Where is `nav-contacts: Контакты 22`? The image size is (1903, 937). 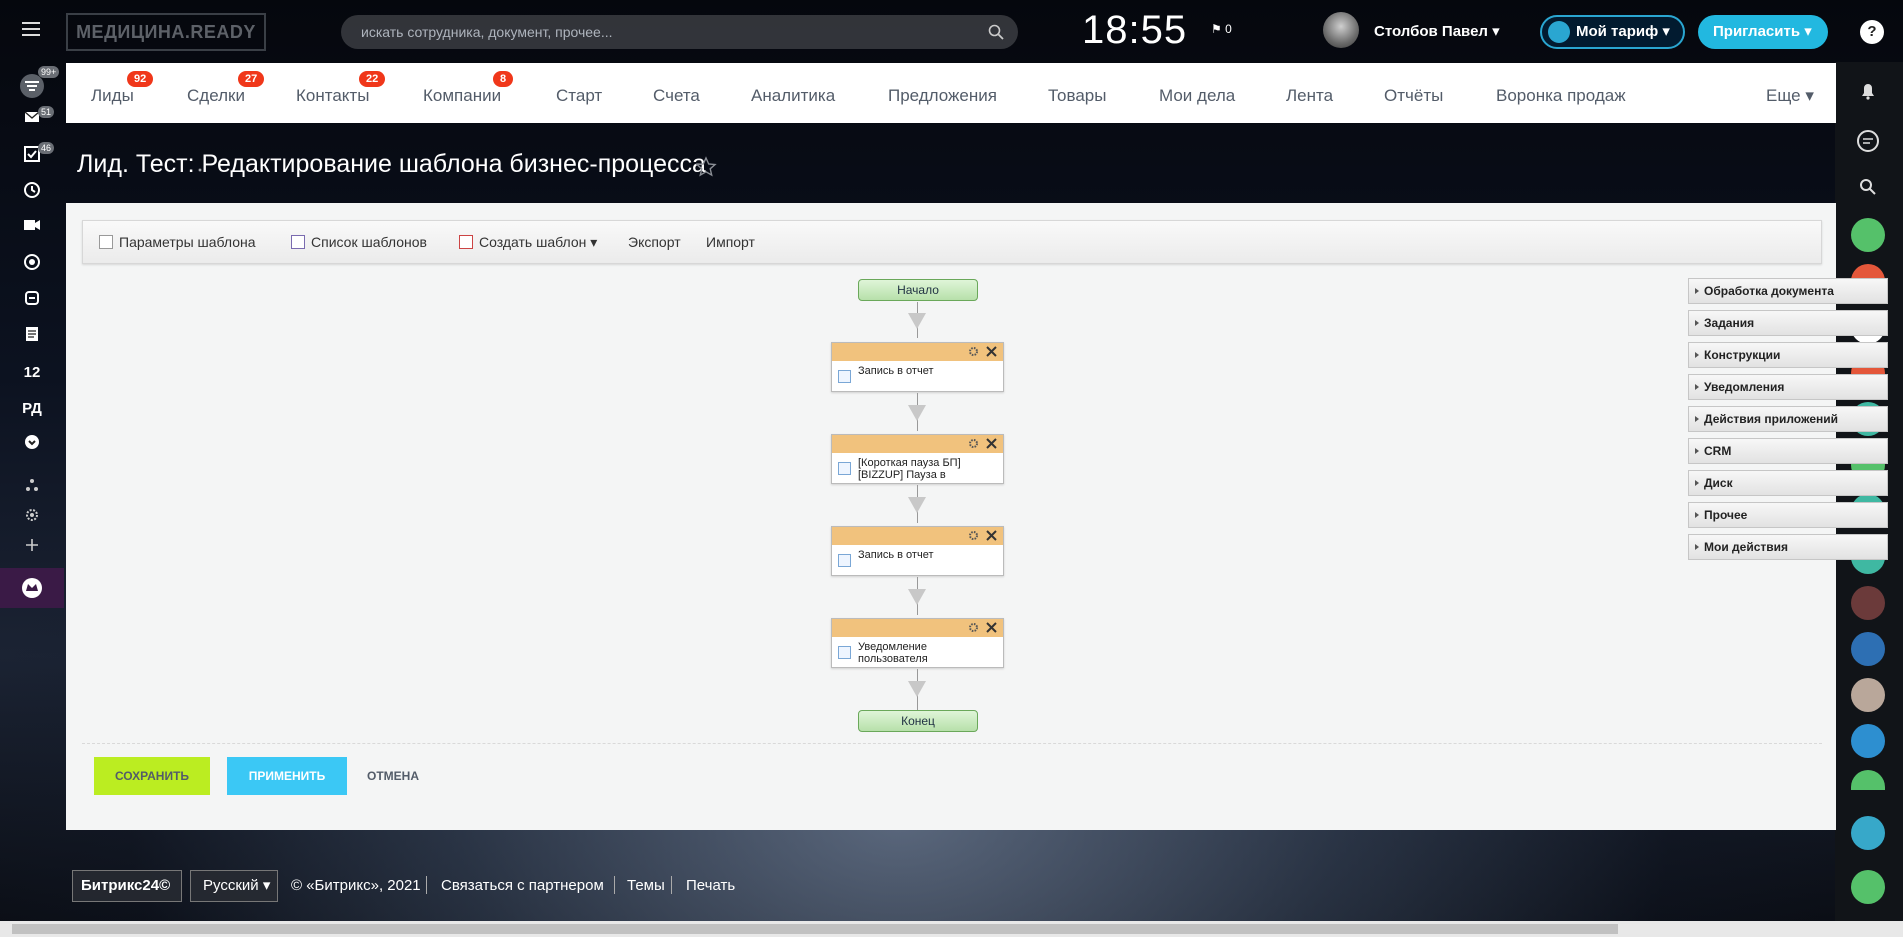 nav-contacts: Контакты 22 is located at coordinates (341, 93).